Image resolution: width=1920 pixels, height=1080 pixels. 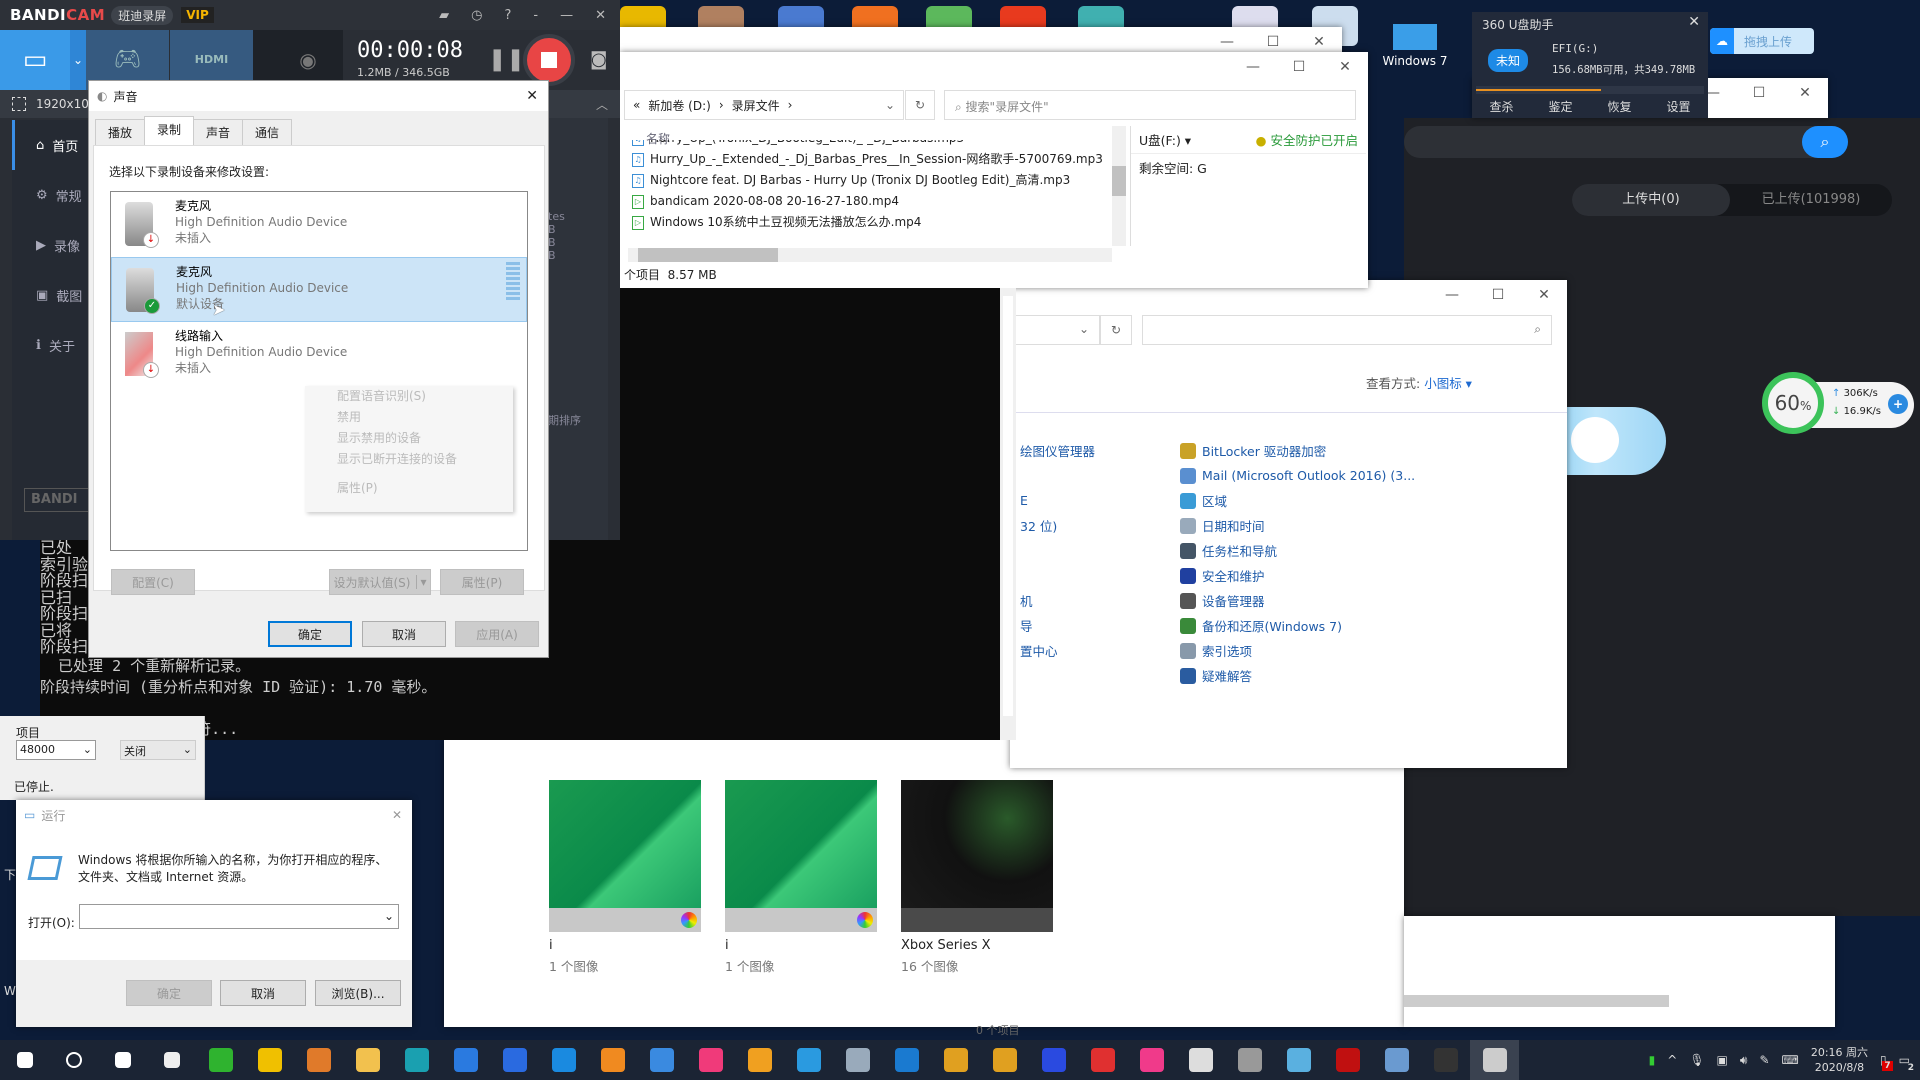 I want to click on tab-recording: 录制, so click(x=169, y=130).